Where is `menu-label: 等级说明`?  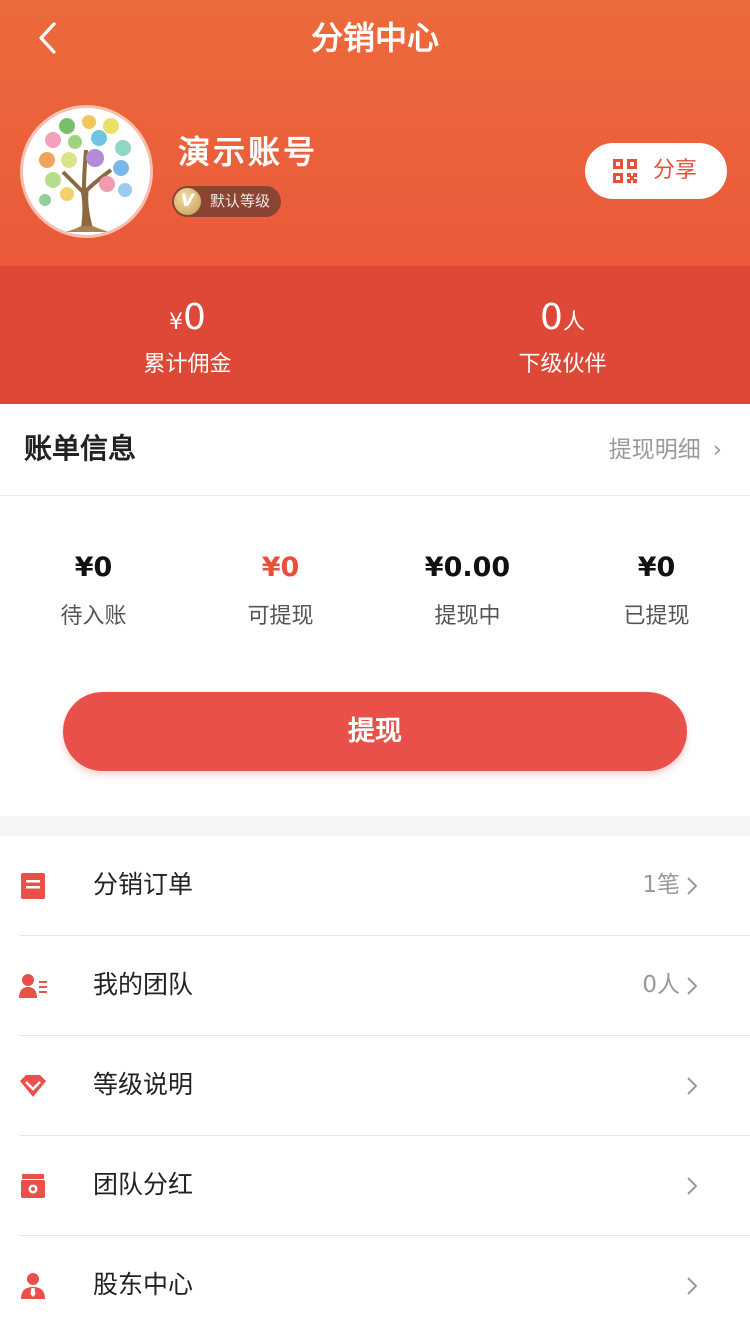
menu-label: 等级说明 is located at coordinates (143, 1084).